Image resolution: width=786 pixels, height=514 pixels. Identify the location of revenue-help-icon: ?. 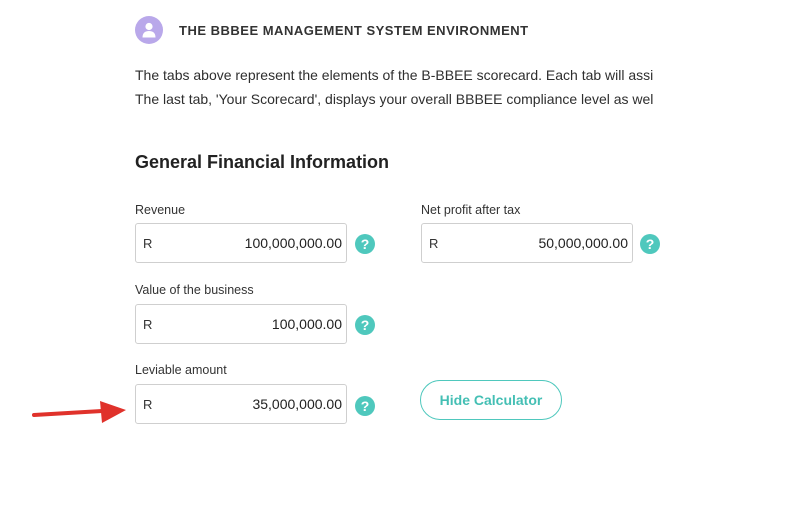
(365, 244).